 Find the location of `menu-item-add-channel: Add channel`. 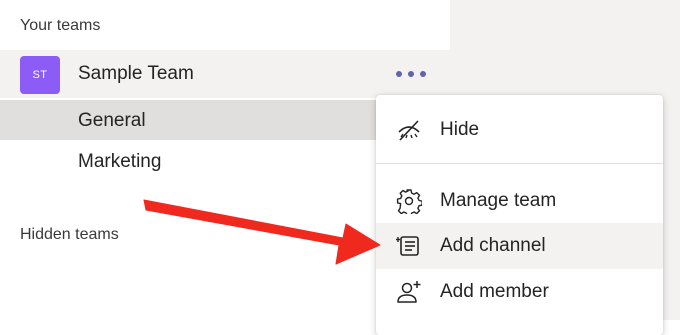

menu-item-add-channel: Add channel is located at coordinates (519, 246).